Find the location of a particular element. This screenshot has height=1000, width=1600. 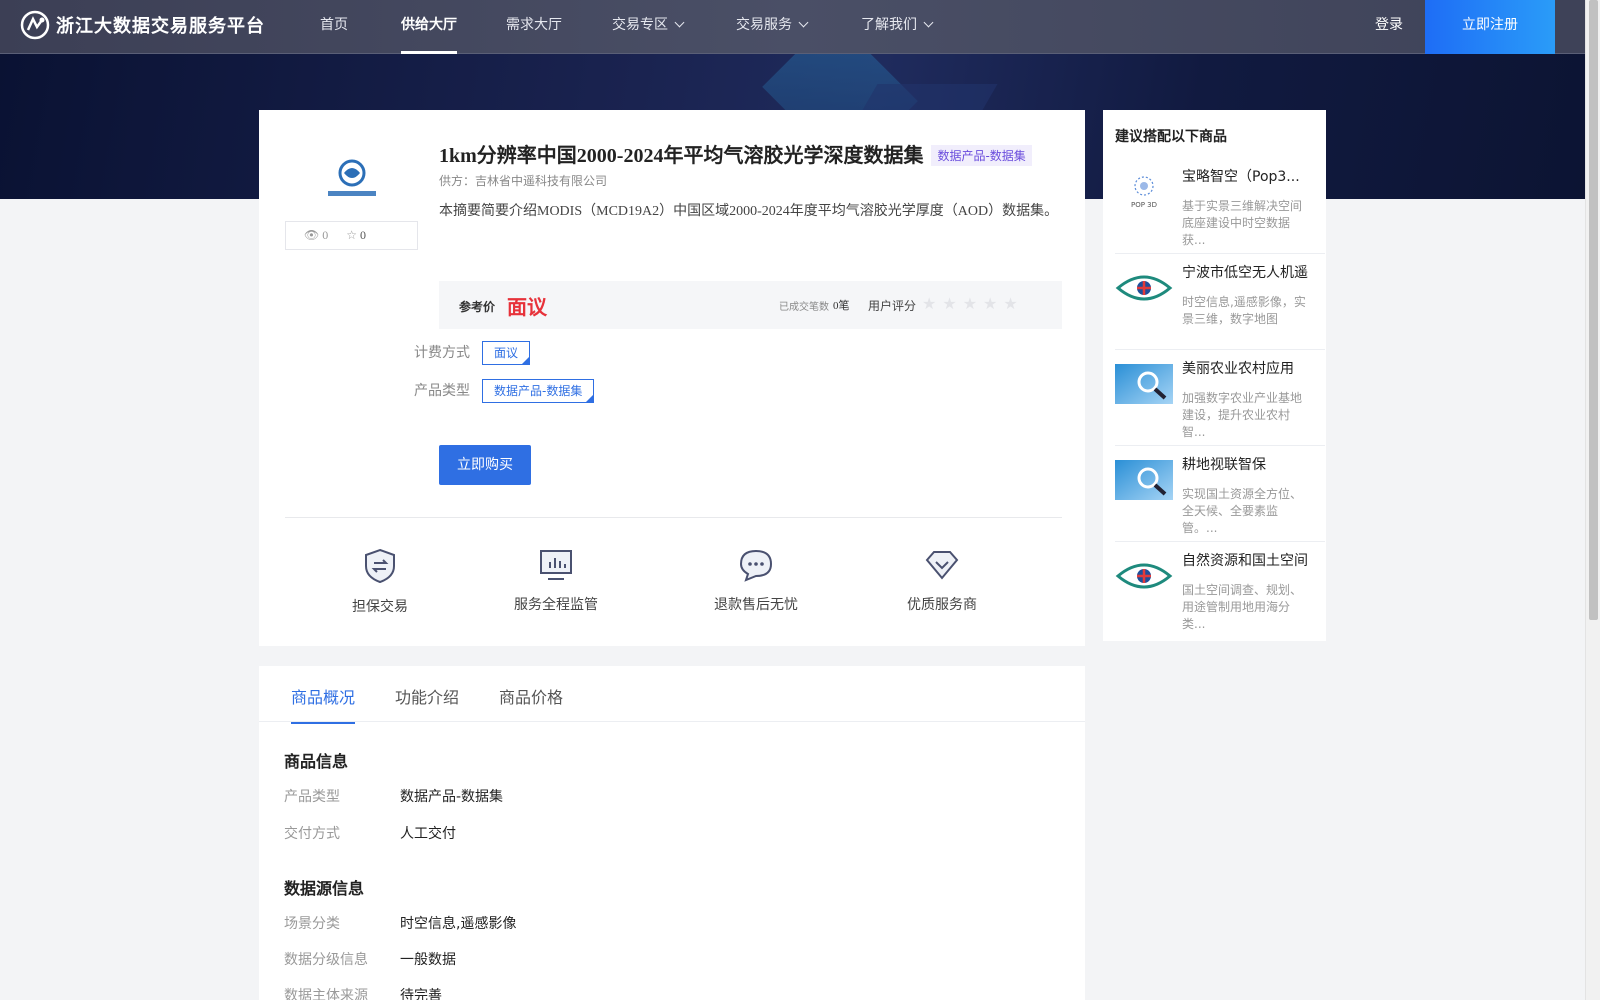

info-value: 一般数据 is located at coordinates (428, 960).